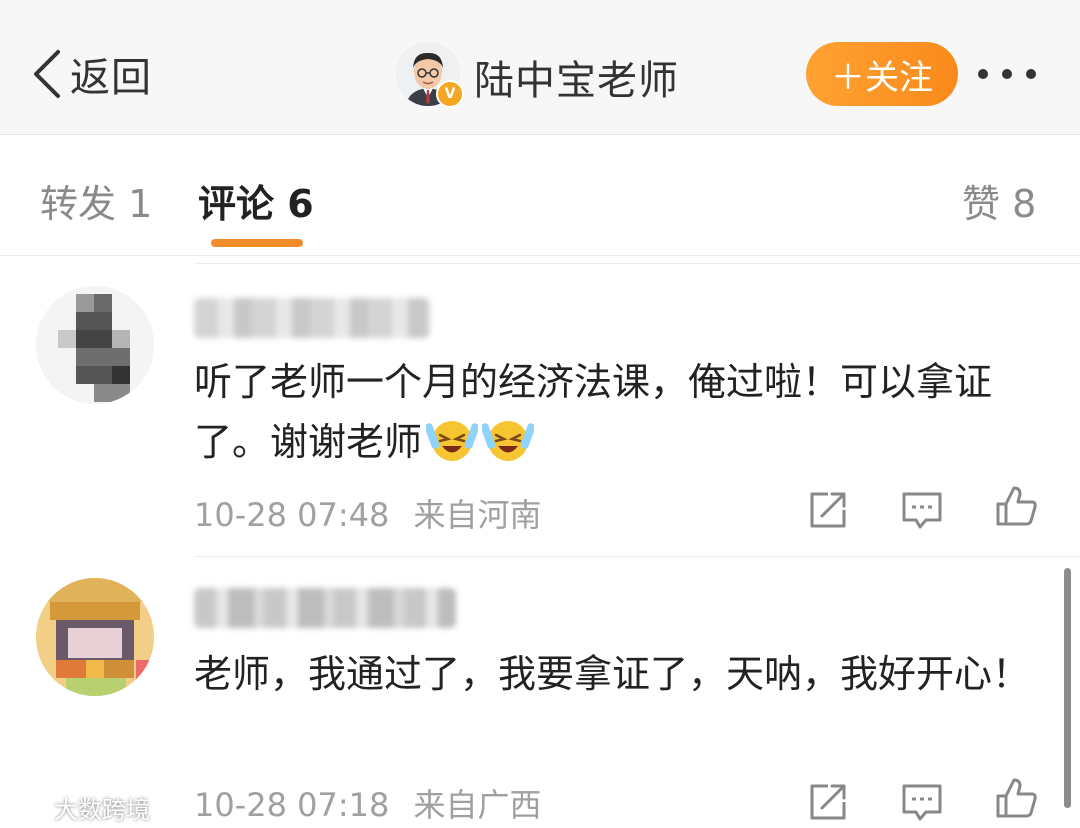  What do you see at coordinates (292, 805) in the screenshot?
I see `comment-time: 10-28 07:18` at bounding box center [292, 805].